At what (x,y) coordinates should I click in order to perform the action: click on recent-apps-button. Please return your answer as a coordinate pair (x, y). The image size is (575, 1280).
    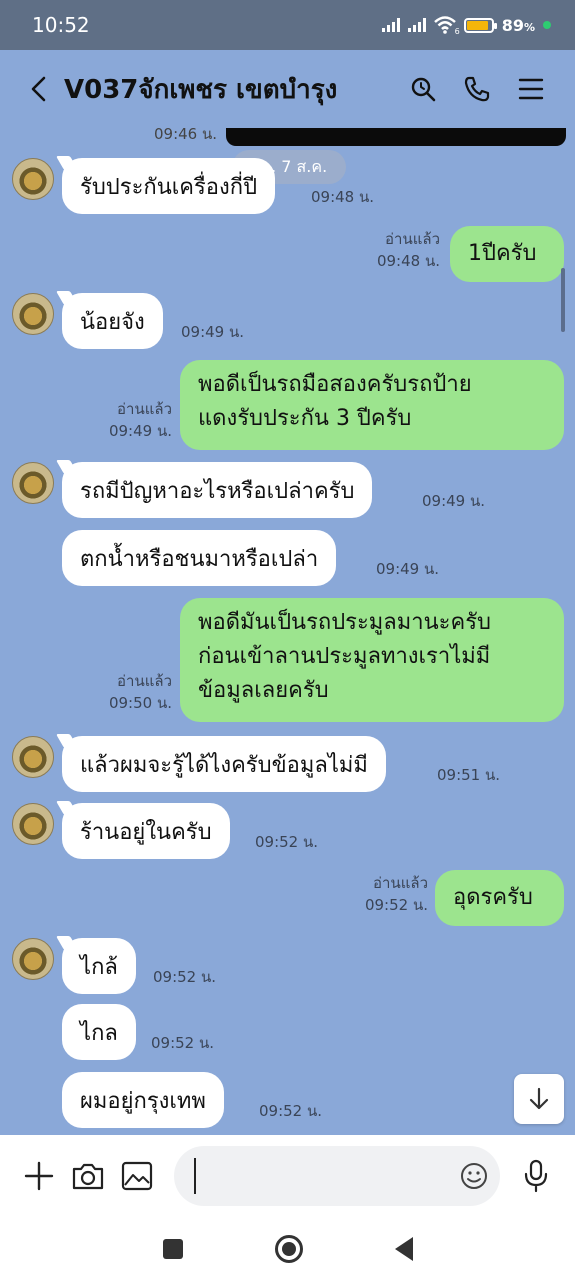
    Looking at the image, I should click on (172, 1248).